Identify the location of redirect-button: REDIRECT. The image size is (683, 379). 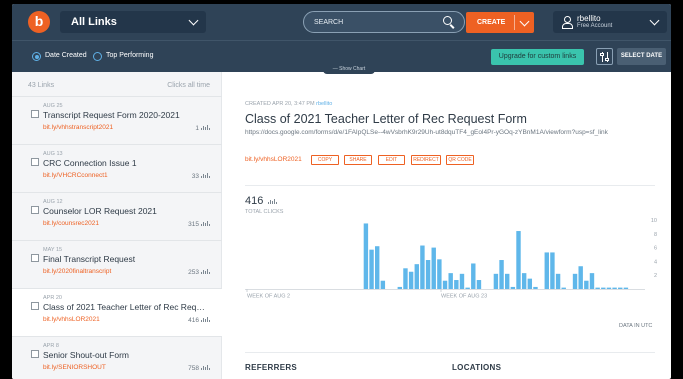
(426, 160).